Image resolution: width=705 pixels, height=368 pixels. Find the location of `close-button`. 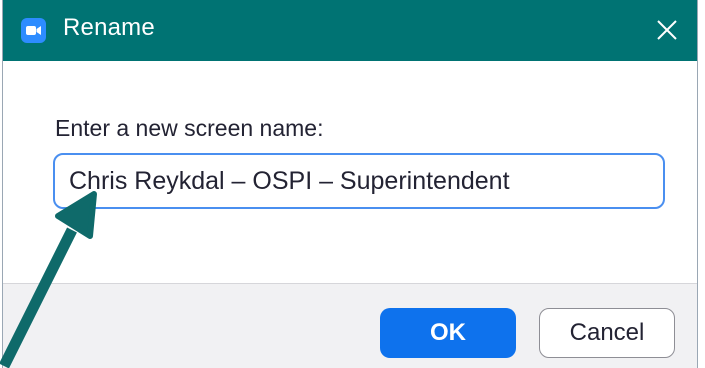

close-button is located at coordinates (667, 30).